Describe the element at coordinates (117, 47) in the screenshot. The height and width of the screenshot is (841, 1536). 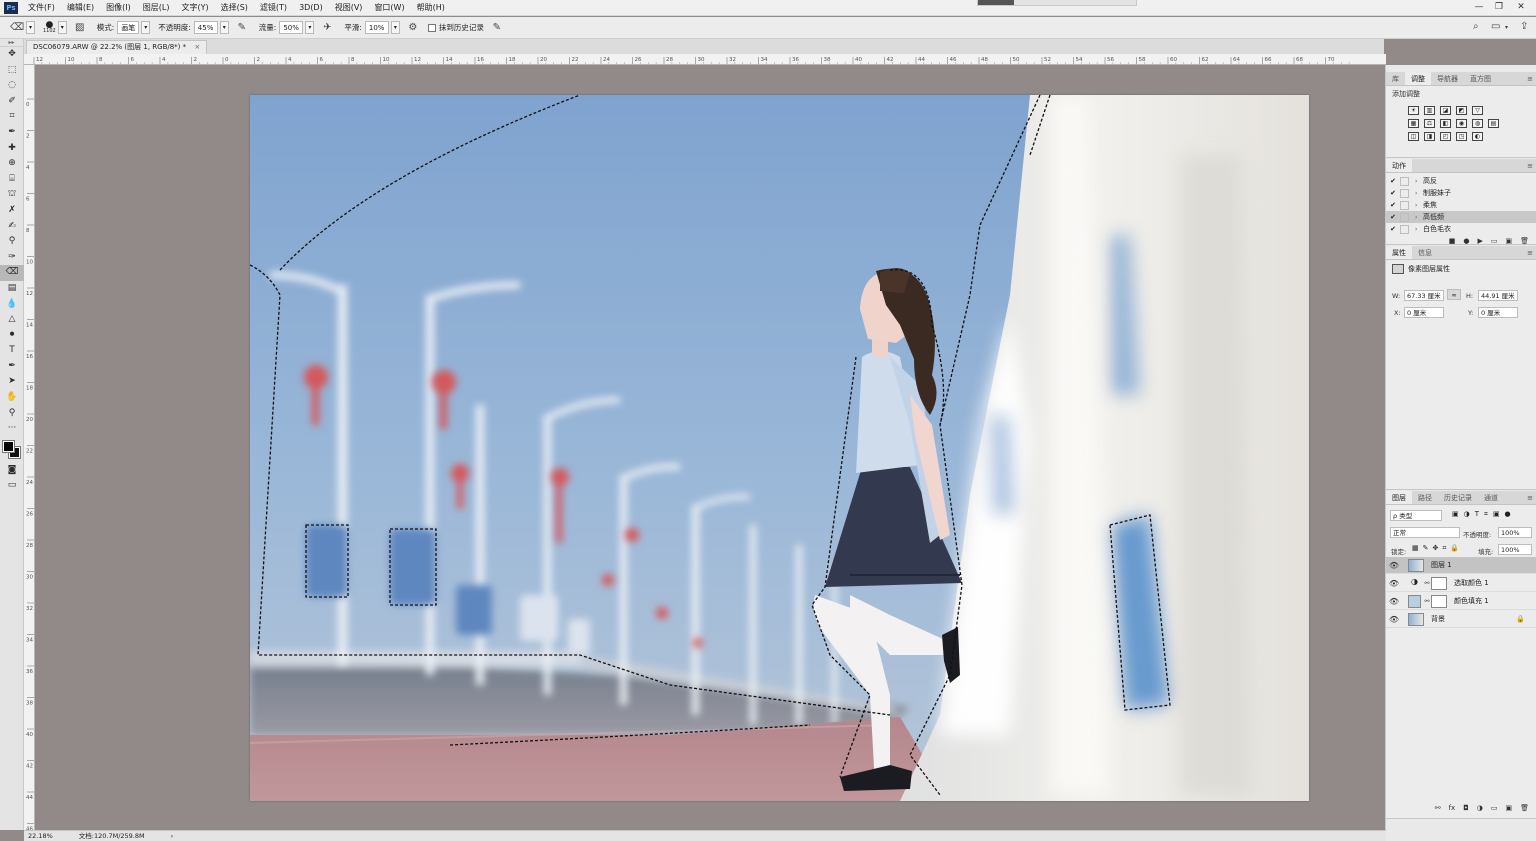
I see `document-tab: DSC06079.ARW @ 22.2% (图层 1, RGB/8*) * ×` at that location.